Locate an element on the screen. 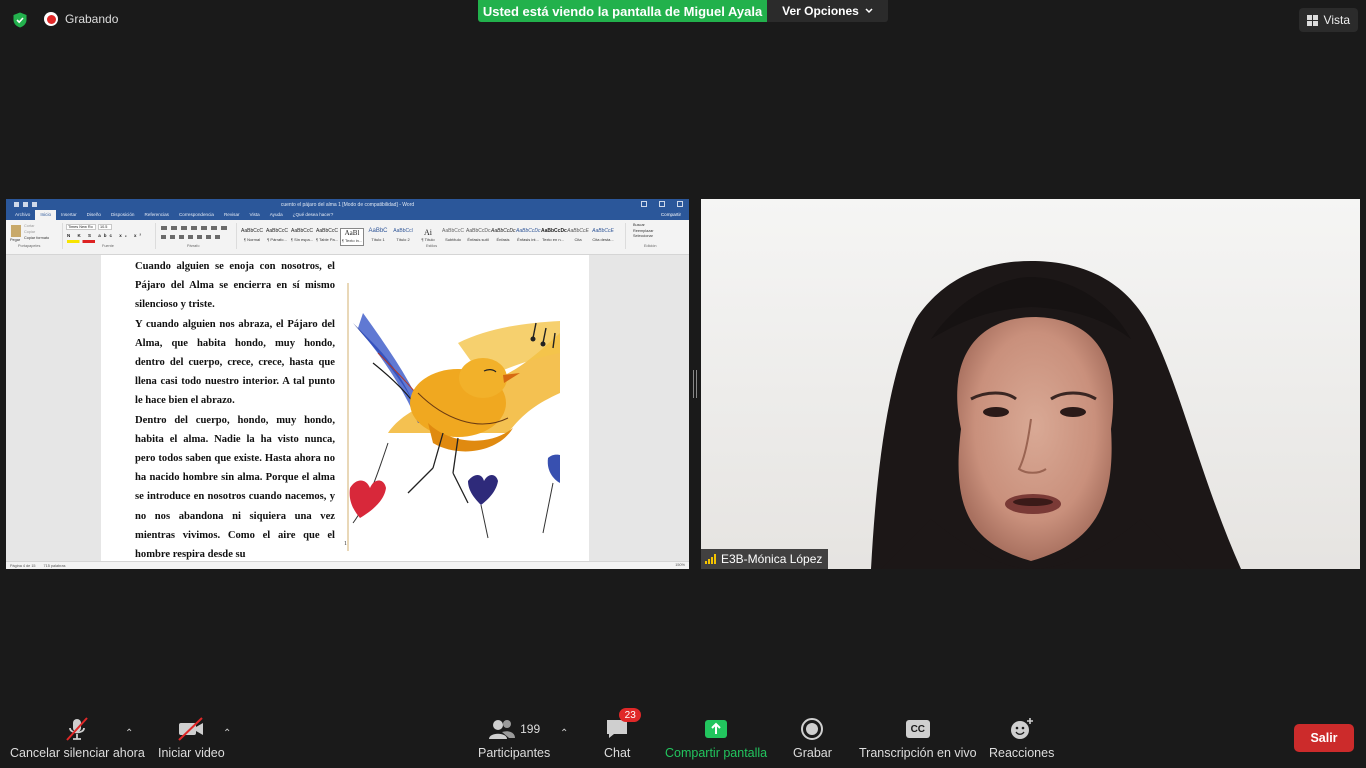 This screenshot has height=768, width=1366. live-transcription-button: CC Transcripción en vivo is located at coordinates (918, 738).